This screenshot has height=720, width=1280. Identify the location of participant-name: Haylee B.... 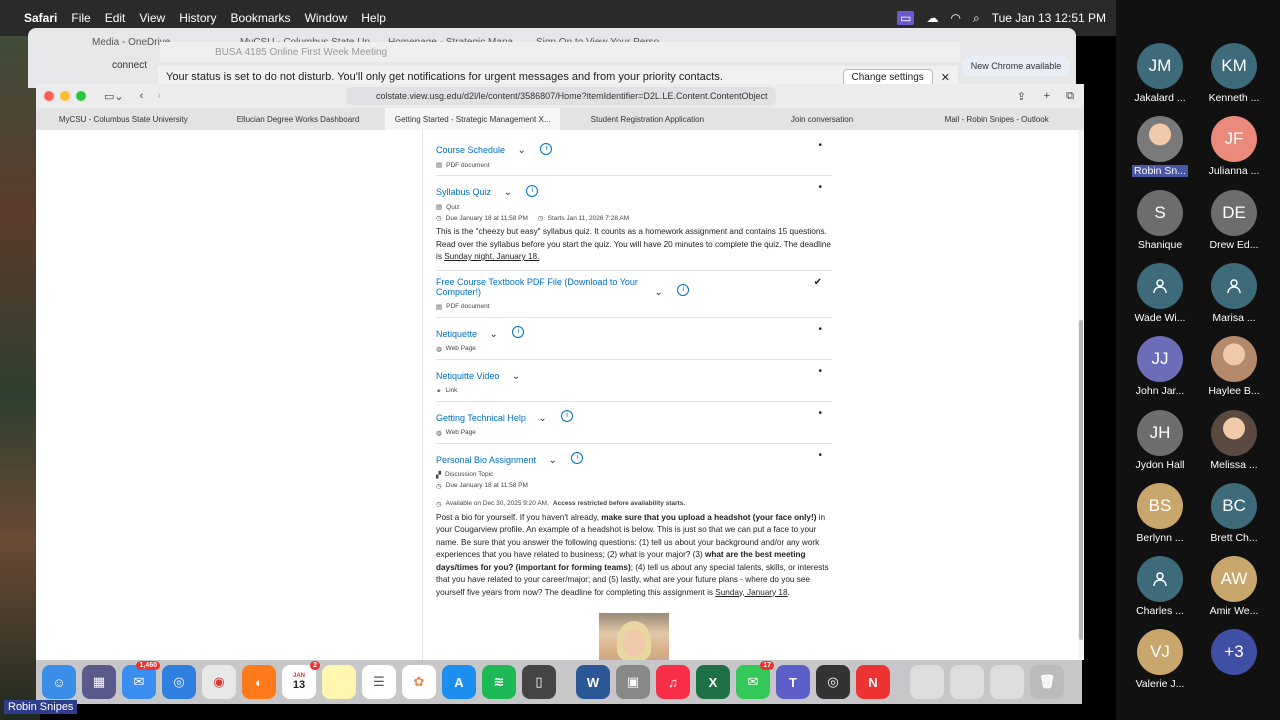
(1234, 391).